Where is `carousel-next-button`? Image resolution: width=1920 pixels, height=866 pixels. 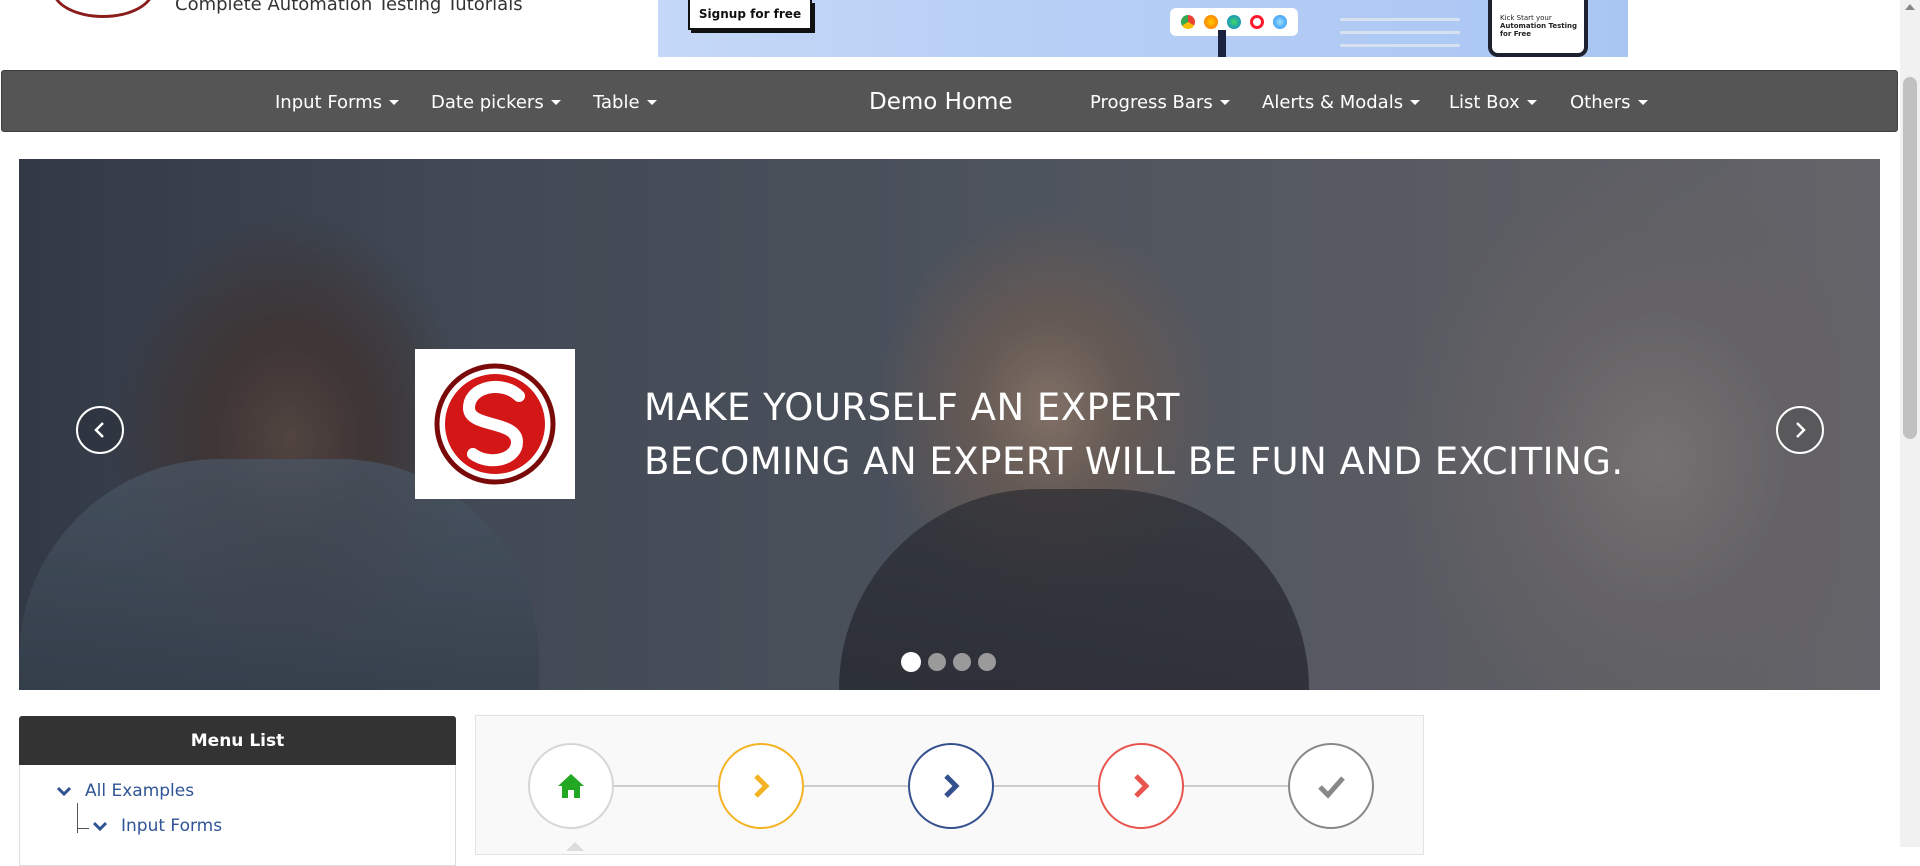
carousel-next-button is located at coordinates (1800, 430).